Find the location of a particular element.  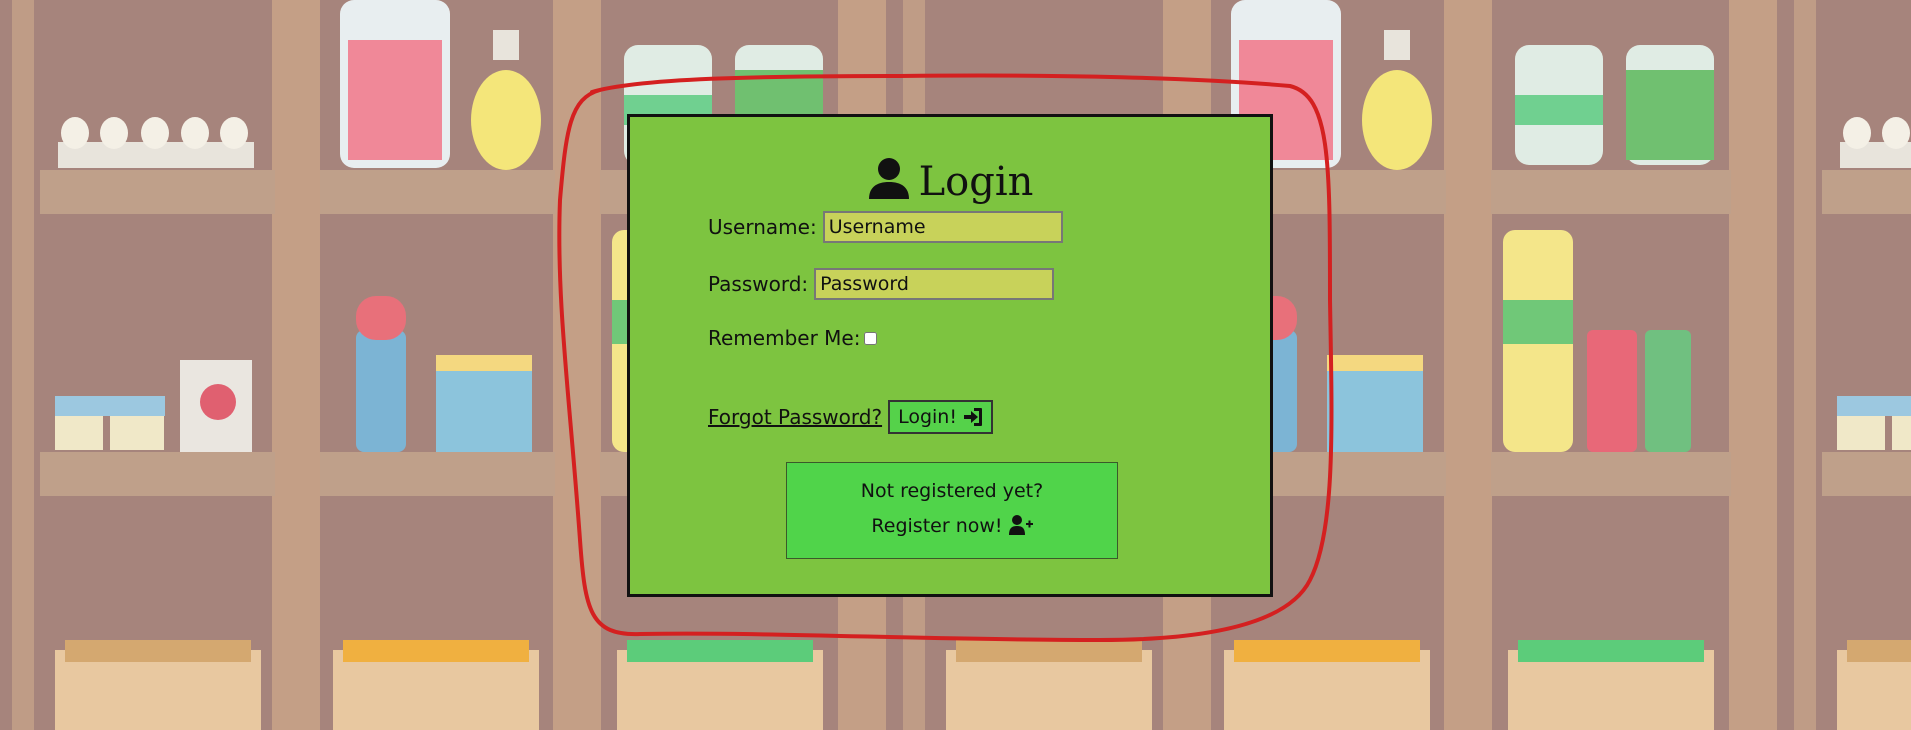

register-link: Register now! is located at coordinates (952, 526).